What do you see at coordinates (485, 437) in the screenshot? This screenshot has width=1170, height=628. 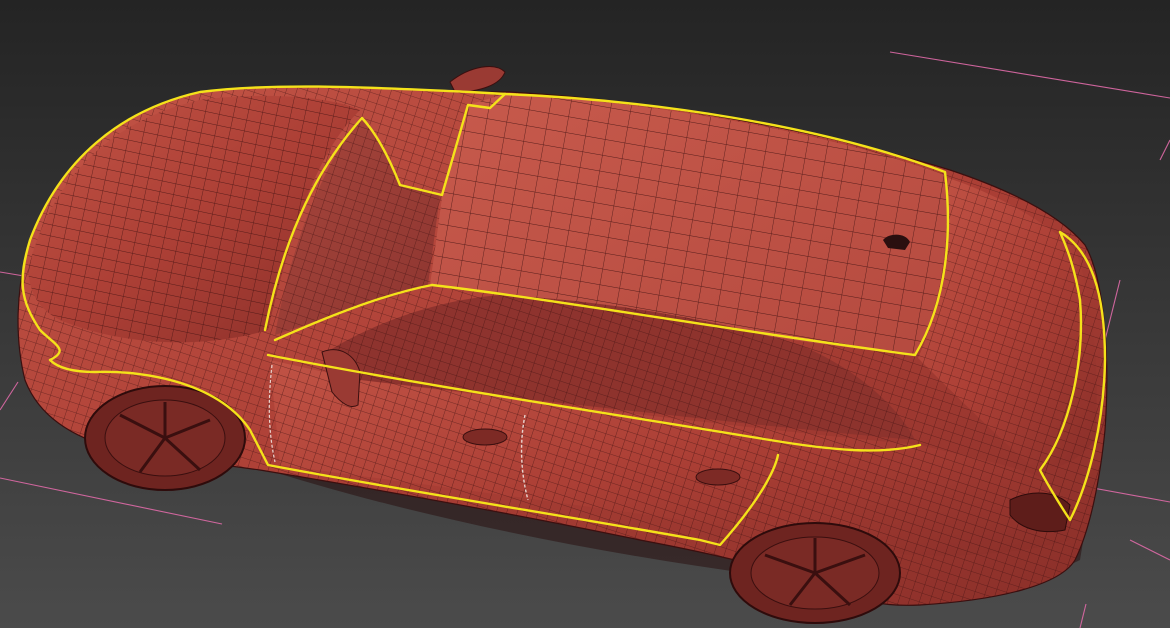 I see `front-door-handle` at bounding box center [485, 437].